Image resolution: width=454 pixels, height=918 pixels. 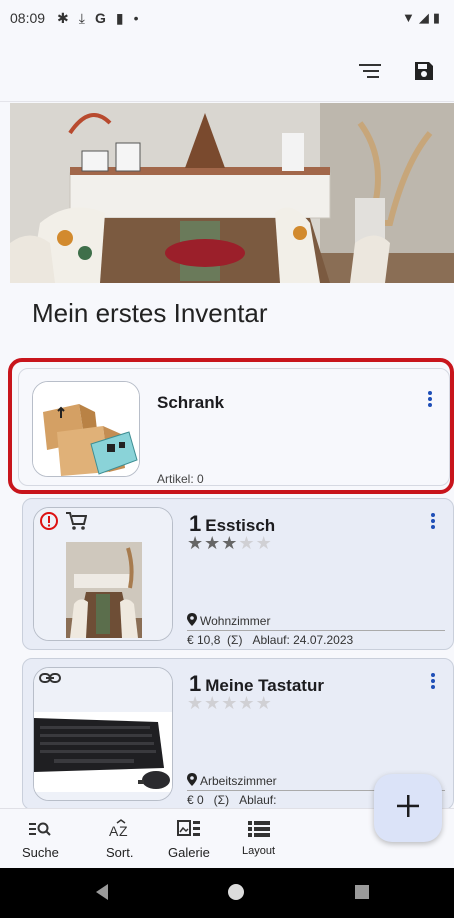 What do you see at coordinates (236, 894) in the screenshot?
I see `home-icon` at bounding box center [236, 894].